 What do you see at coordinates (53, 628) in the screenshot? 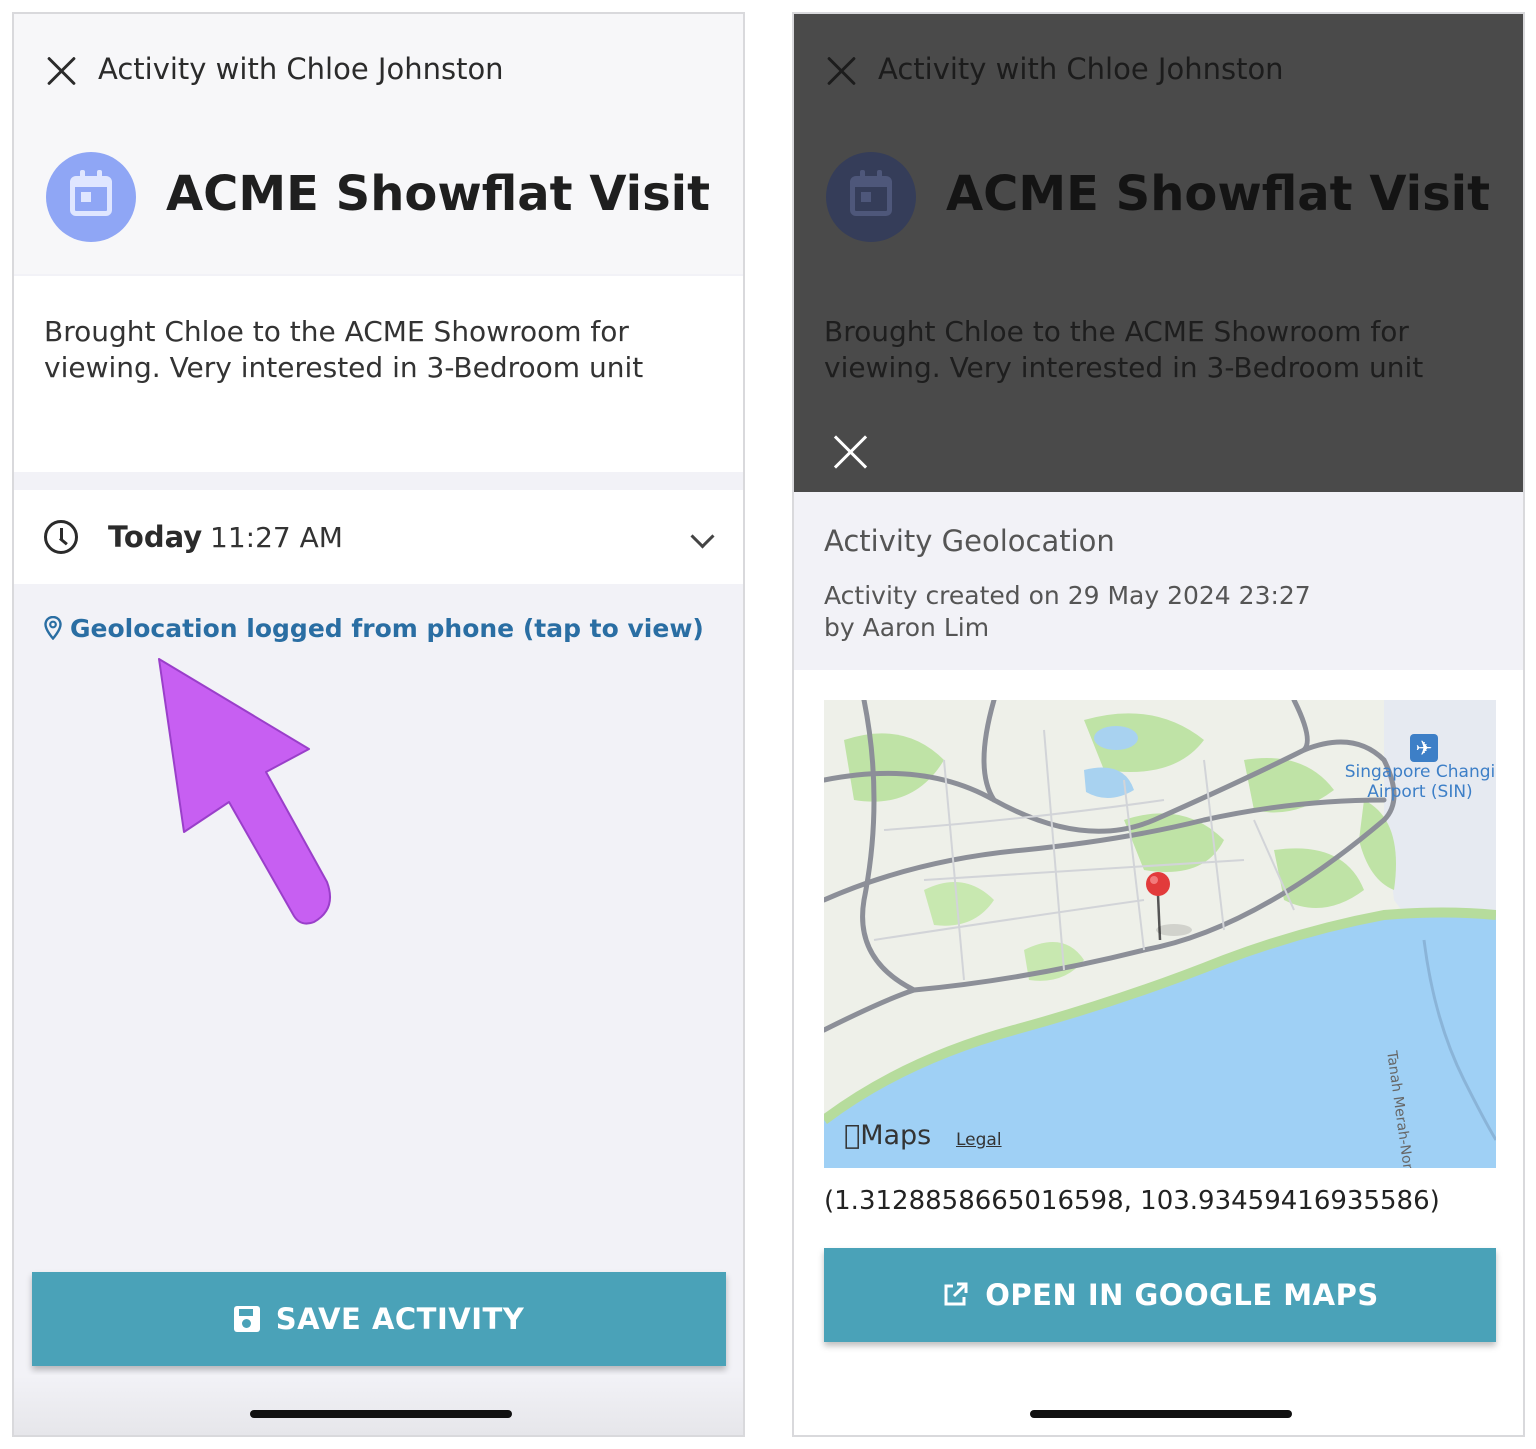
I see `map-pin-icon` at bounding box center [53, 628].